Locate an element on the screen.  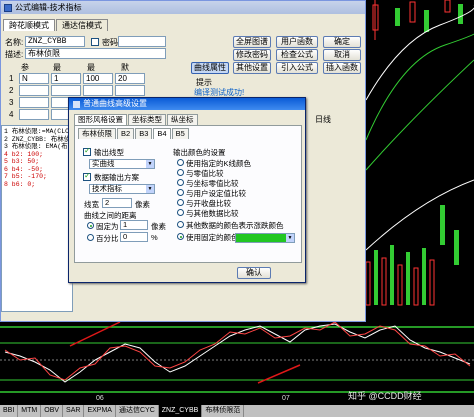
tab-ths-mode: 跨花顺模式 is located at coordinates (29, 25).